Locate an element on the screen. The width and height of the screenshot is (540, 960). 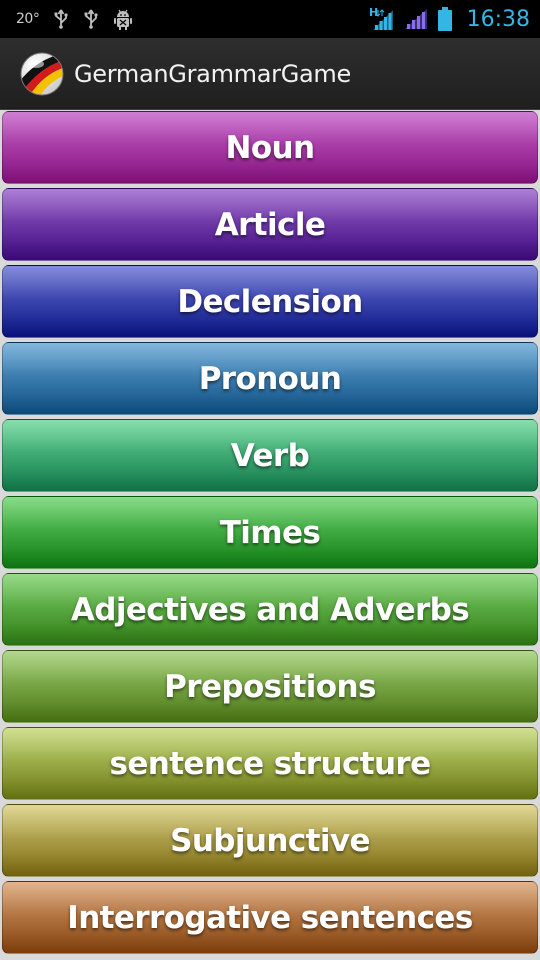
topic-button-subjunctive: Subjunctive is located at coordinates (270, 840).